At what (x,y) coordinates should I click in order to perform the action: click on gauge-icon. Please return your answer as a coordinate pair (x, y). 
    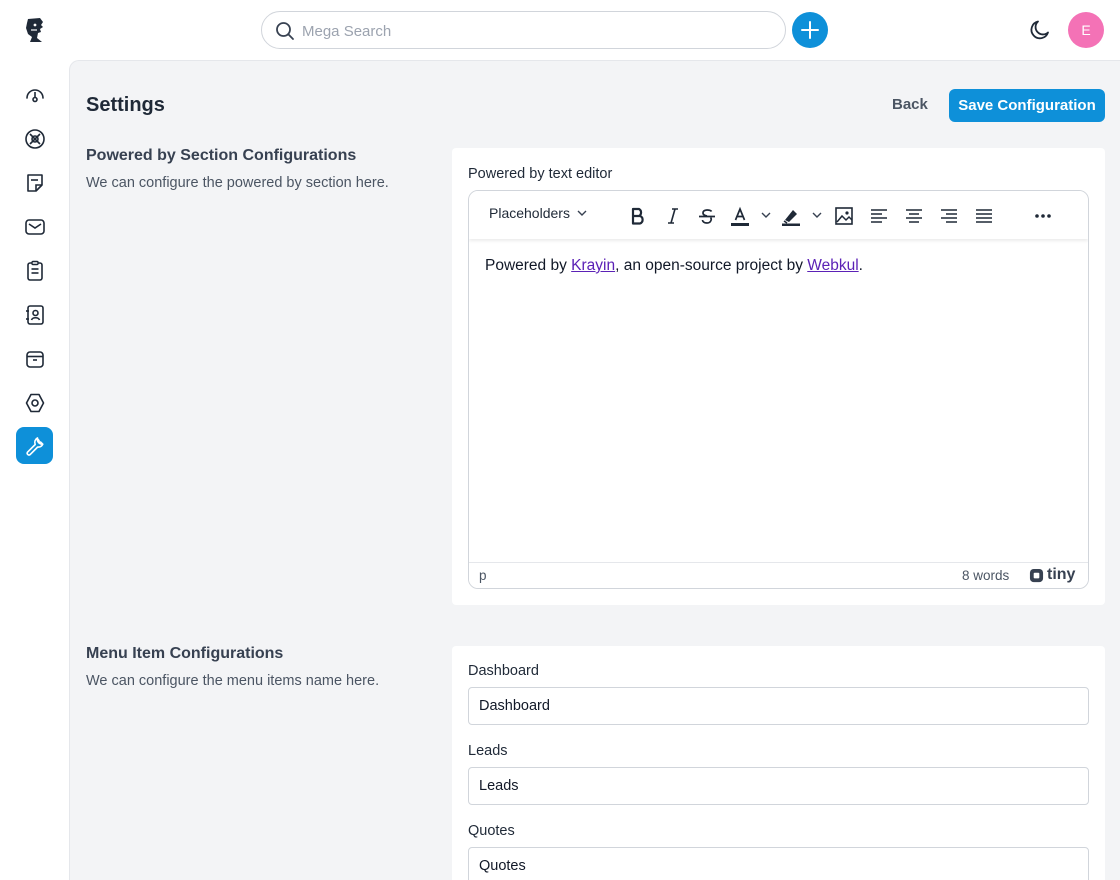
    Looking at the image, I should click on (34, 95).